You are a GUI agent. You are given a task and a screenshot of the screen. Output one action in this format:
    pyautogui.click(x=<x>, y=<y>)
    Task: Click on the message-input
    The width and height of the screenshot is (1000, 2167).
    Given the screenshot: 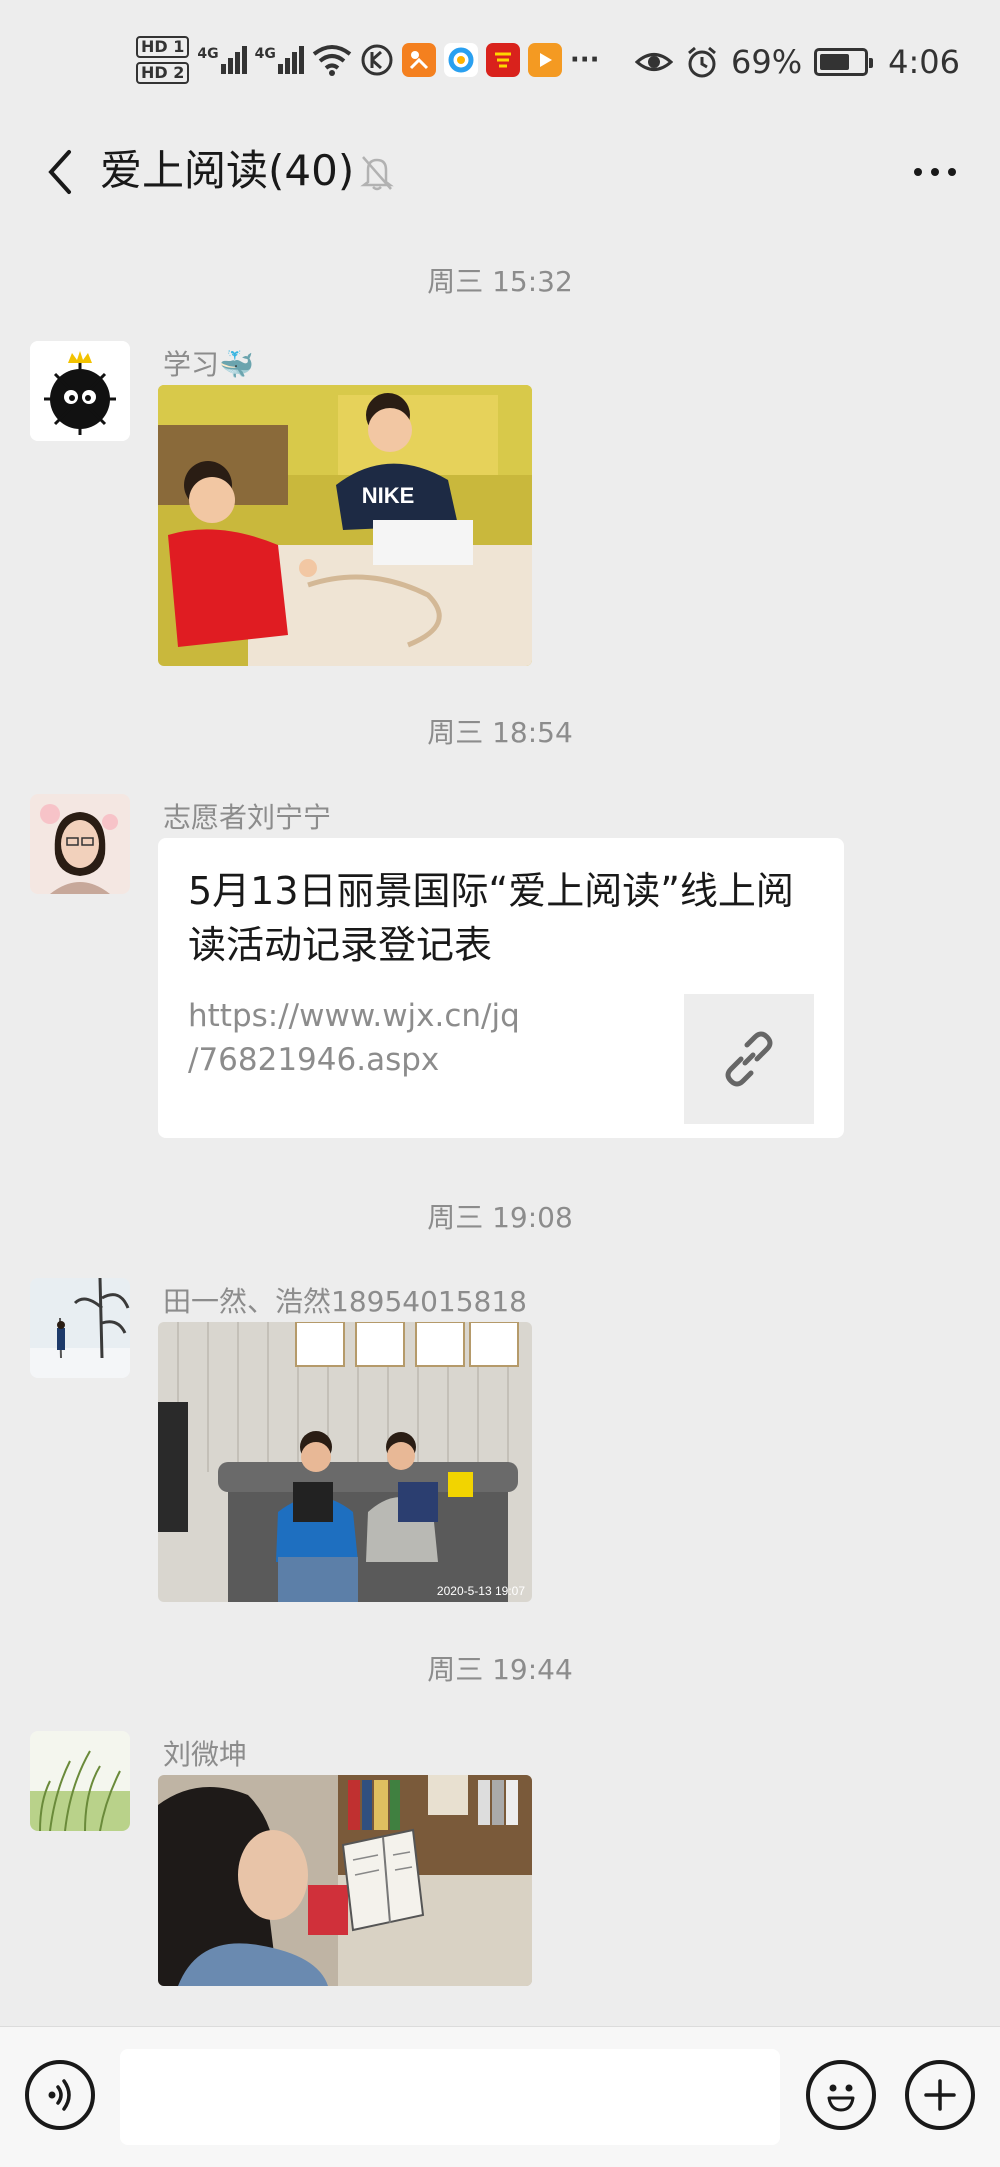 What is the action you would take?
    pyautogui.click(x=450, y=2097)
    